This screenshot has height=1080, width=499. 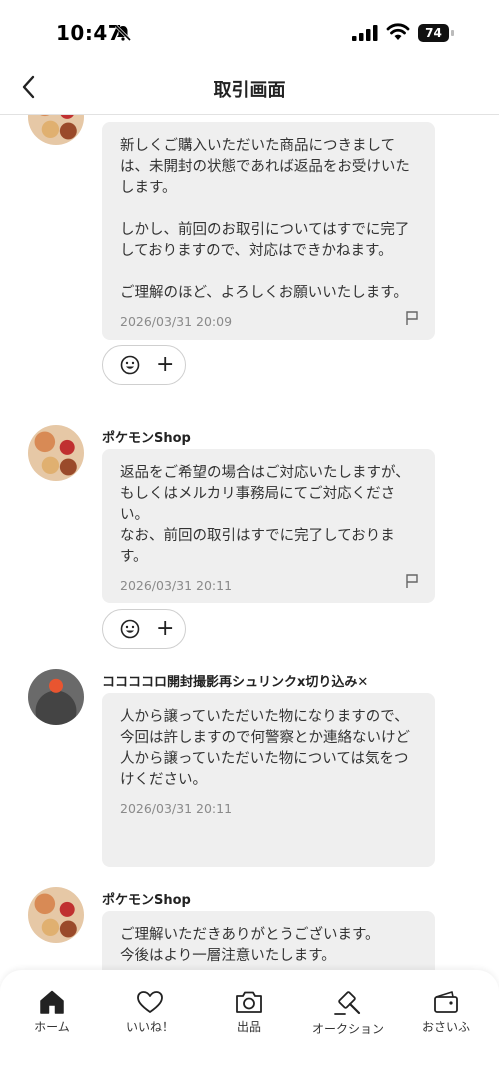 I want to click on sender-name: ココココロ開封撮影再シュリンクx切り込み✕, so click(x=235, y=682).